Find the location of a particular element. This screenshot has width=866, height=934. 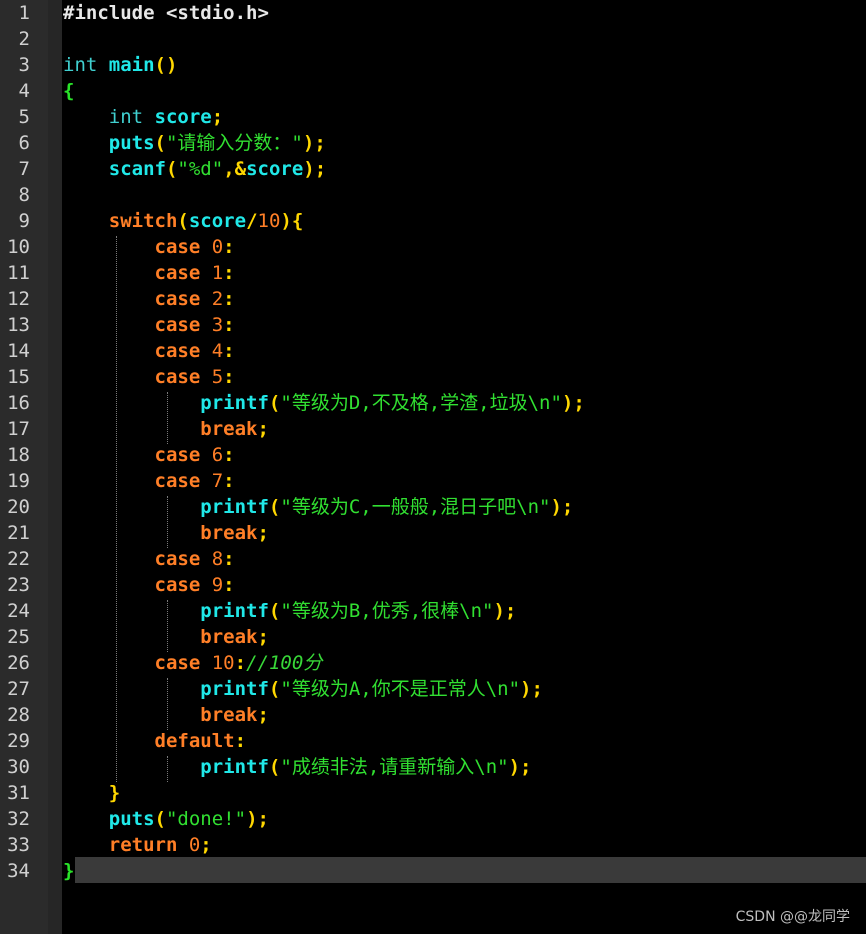

code-line: printf("等级为A,你不是正常人\n"); is located at coordinates (303, 689).